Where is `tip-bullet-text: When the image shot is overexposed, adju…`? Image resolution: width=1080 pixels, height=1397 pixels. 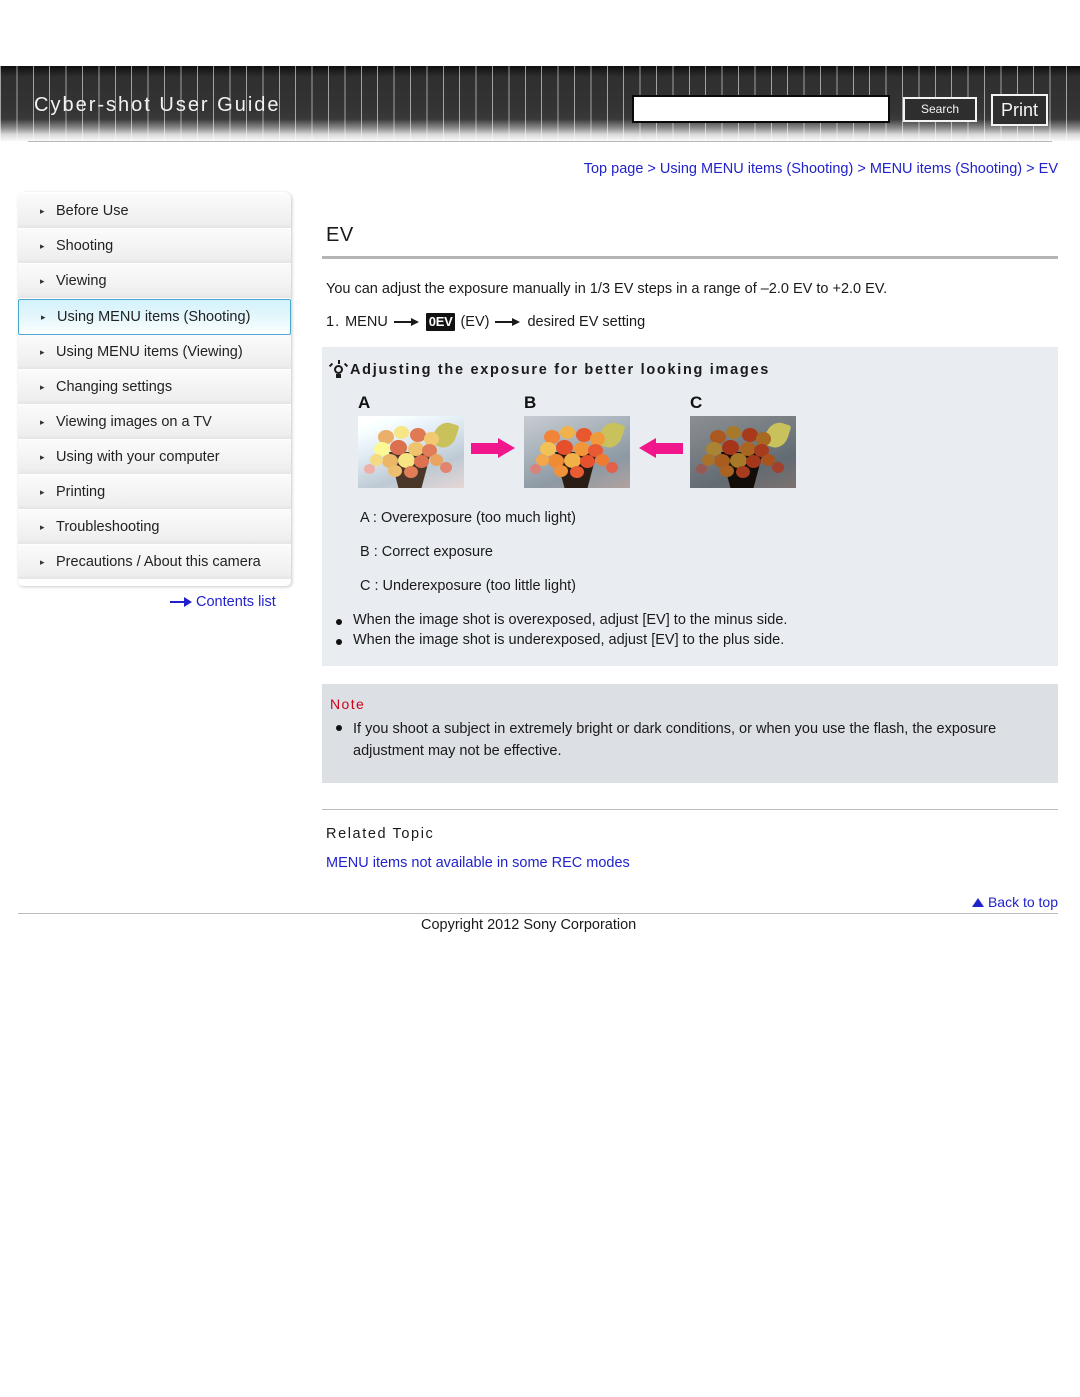
tip-bullet-text: When the image shot is overexposed, adju… is located at coordinates (570, 620).